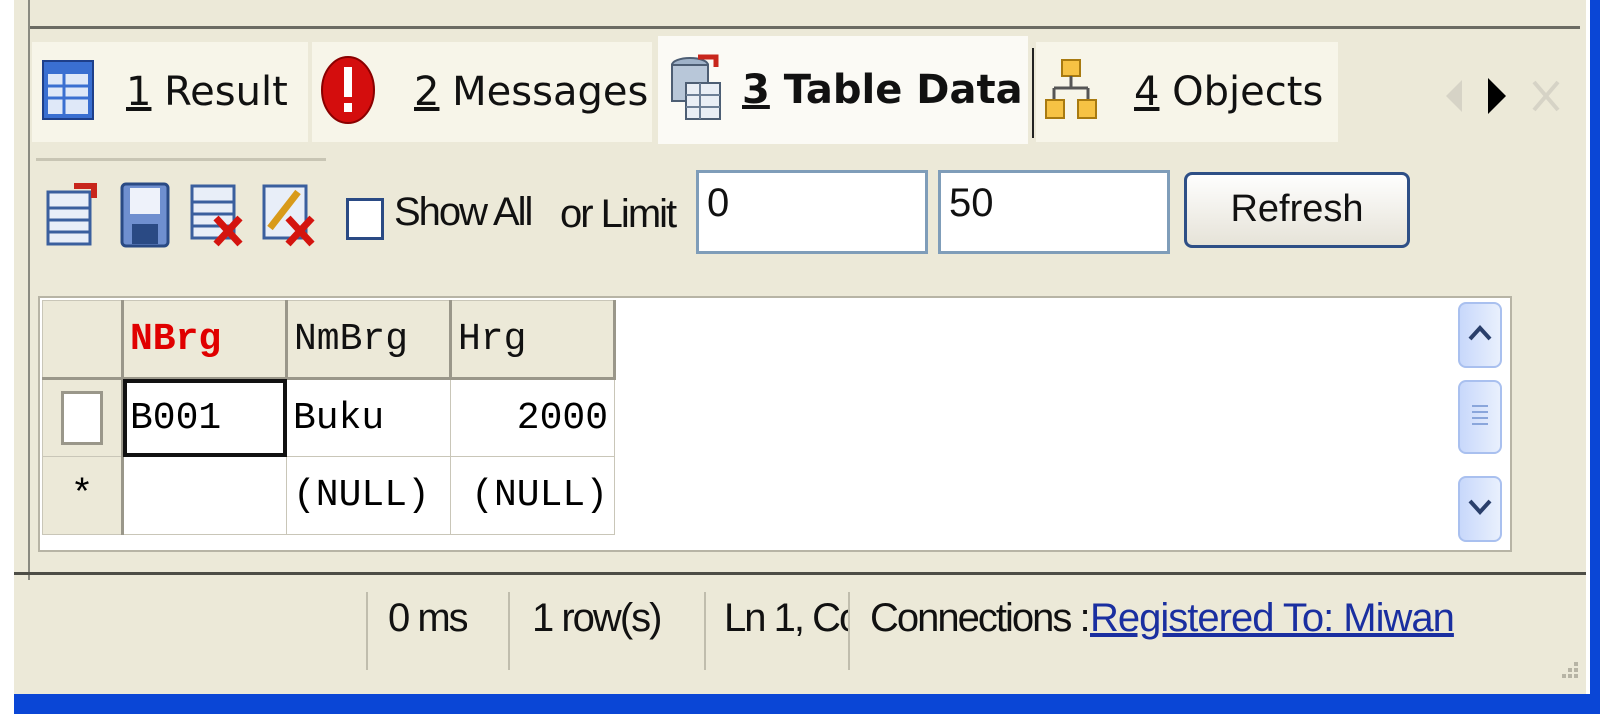 This screenshot has height=714, width=1600. What do you see at coordinates (204, 495) in the screenshot?
I see `cell-nbrg` at bounding box center [204, 495].